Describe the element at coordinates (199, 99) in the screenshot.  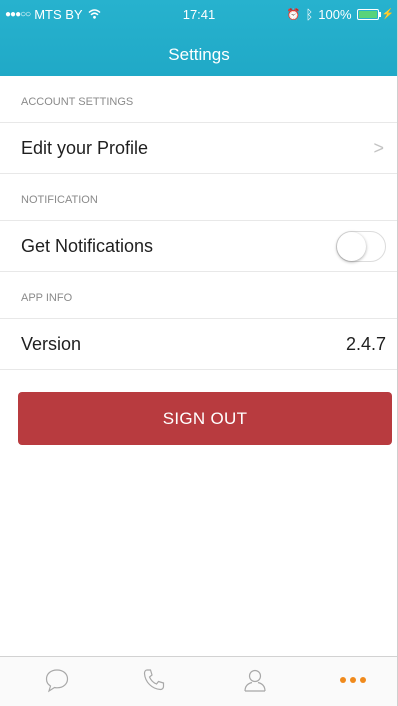
I see `section-header-account: ACCOUNT SETTINGS` at that location.